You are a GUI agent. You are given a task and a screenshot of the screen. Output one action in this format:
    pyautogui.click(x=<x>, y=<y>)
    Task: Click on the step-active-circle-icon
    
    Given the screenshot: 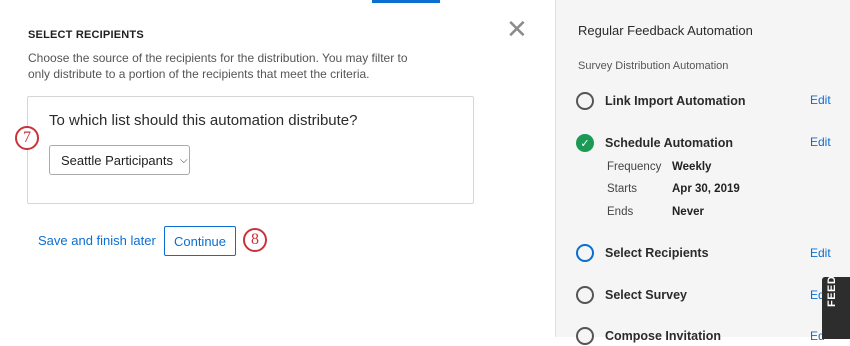 What is the action you would take?
    pyautogui.click(x=585, y=253)
    